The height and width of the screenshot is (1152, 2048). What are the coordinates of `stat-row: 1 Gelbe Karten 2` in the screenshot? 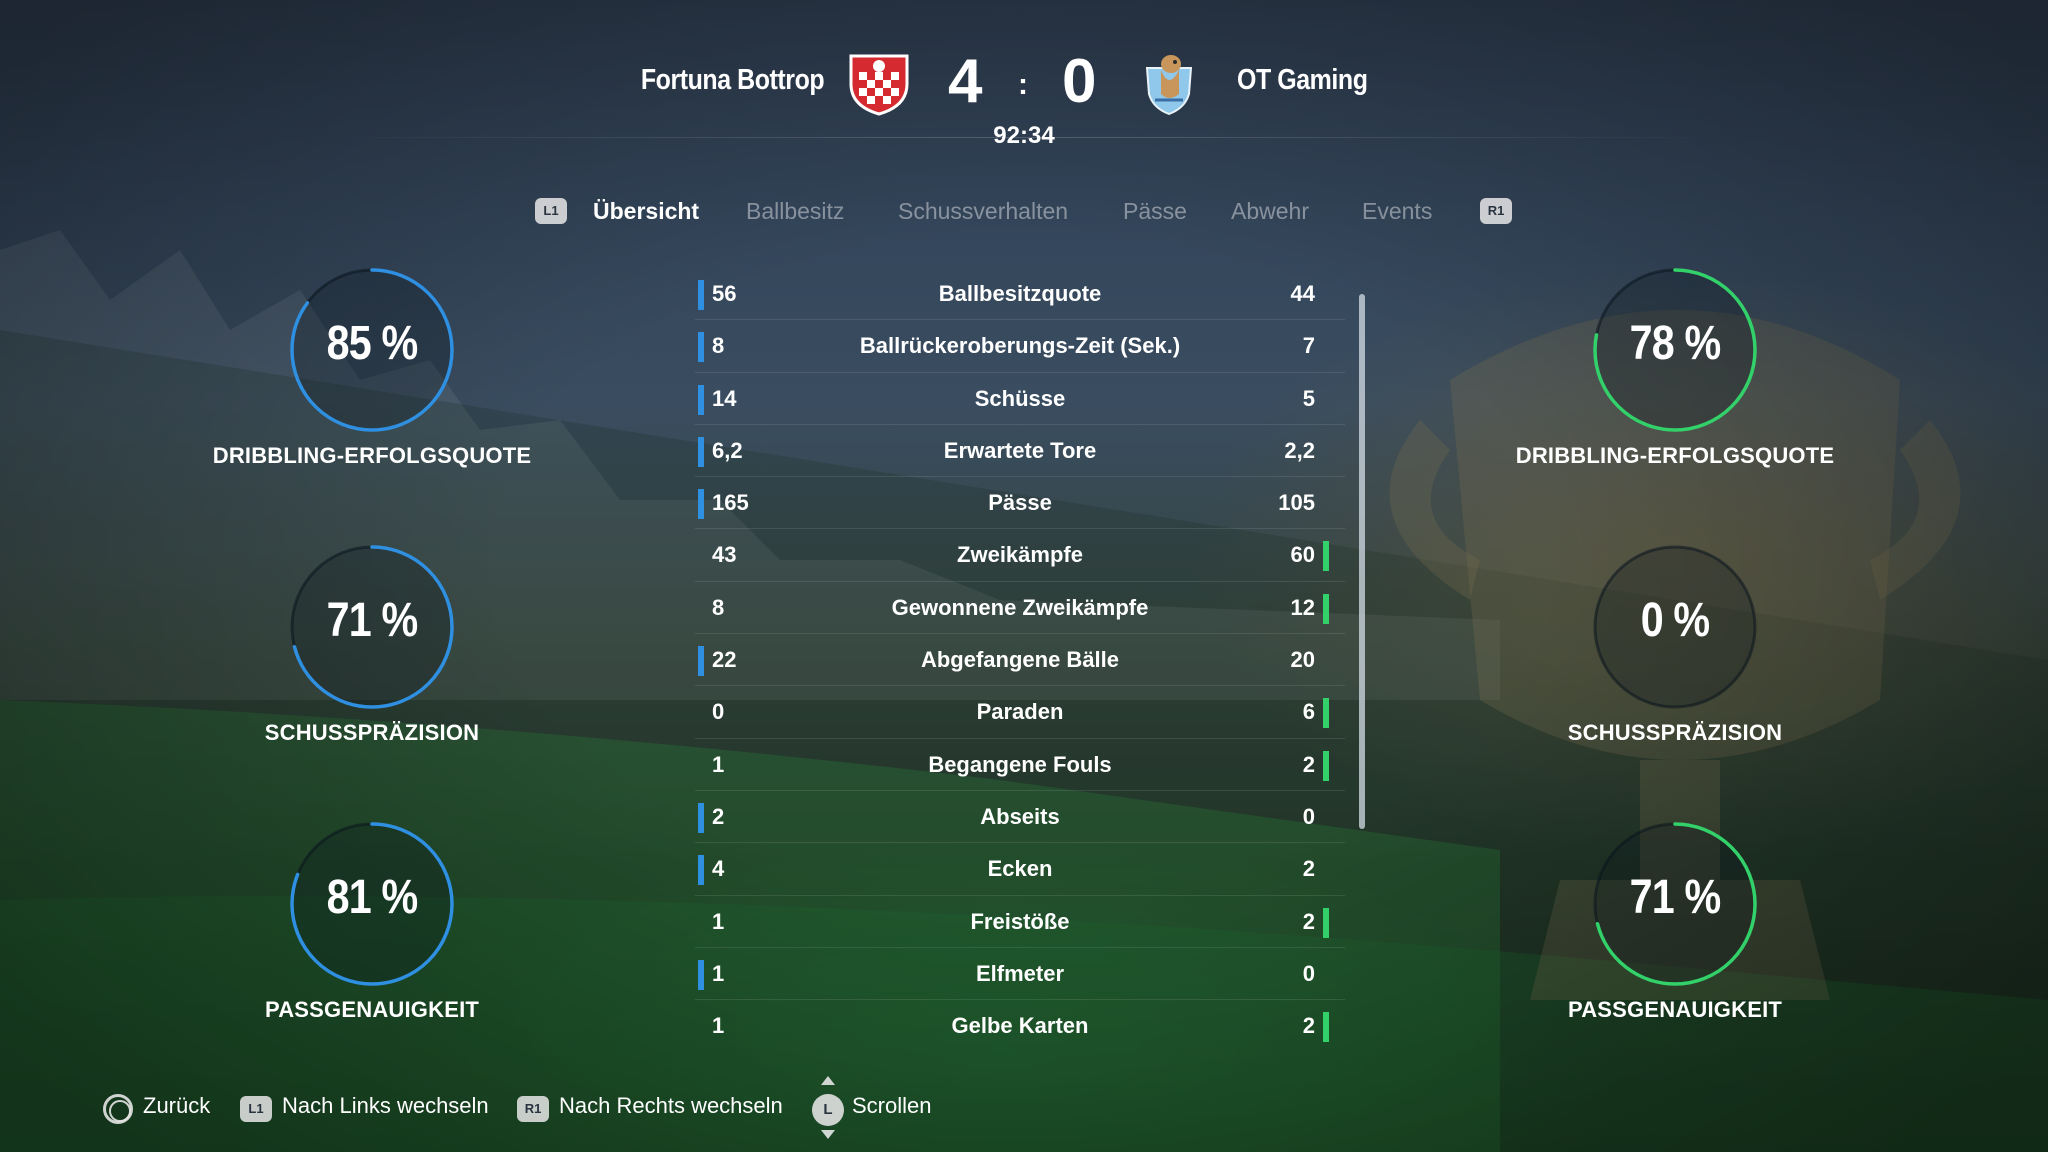 It's located at (1020, 1026).